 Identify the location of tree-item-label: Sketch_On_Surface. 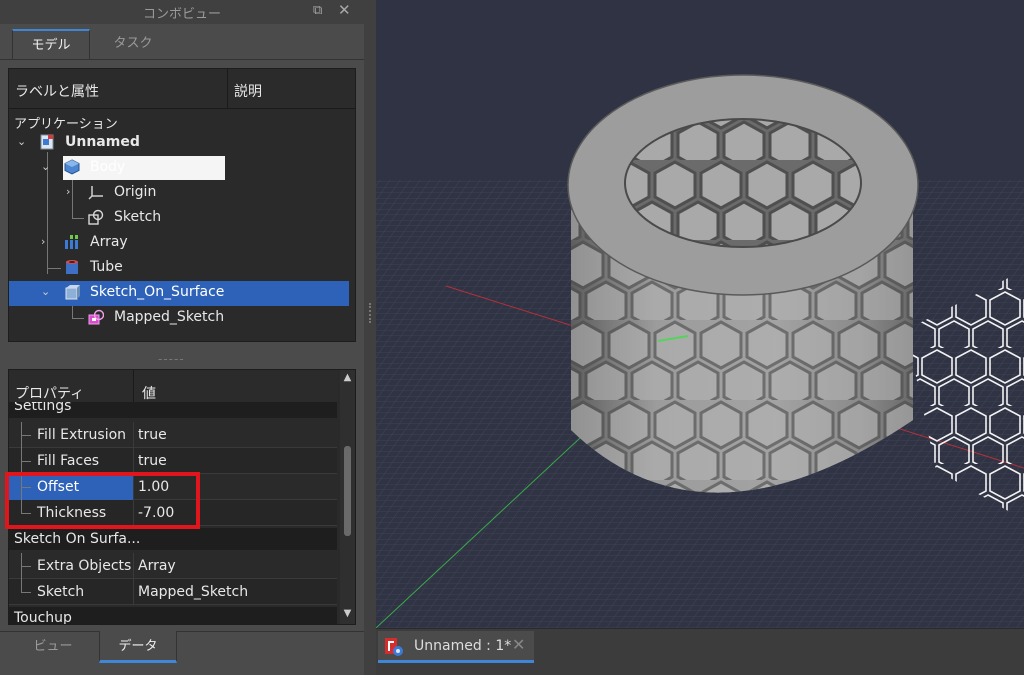
(157, 292).